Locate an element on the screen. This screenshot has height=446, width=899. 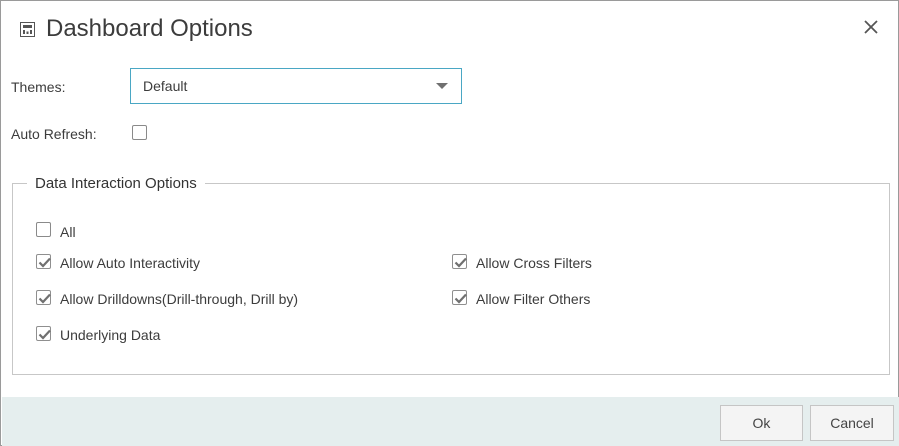
dialog-title: Dashboard Options is located at coordinates (149, 28).